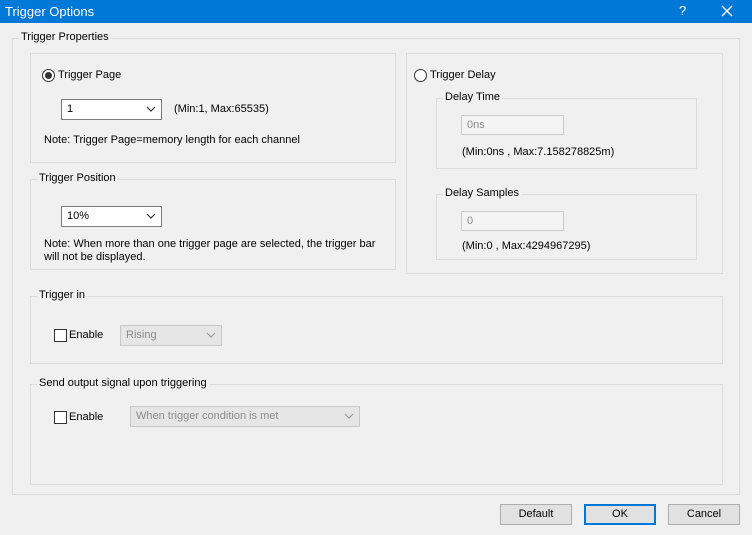 Image resolution: width=752 pixels, height=535 pixels. Describe the element at coordinates (60, 417) in the screenshot. I see `send-output-enable-checkbox` at that location.